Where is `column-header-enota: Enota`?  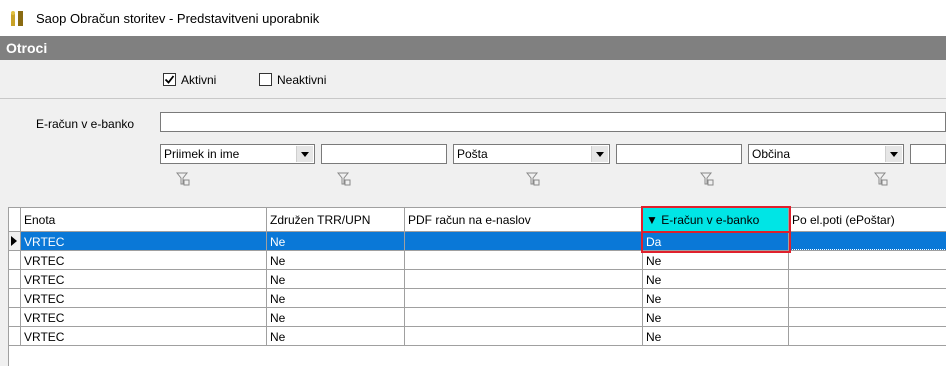
column-header-enota: Enota is located at coordinates (144, 219).